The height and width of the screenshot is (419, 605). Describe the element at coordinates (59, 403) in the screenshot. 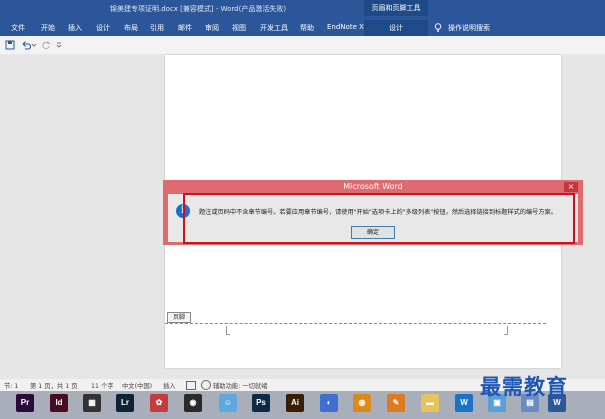

I see `indesign-icon: Id` at that location.